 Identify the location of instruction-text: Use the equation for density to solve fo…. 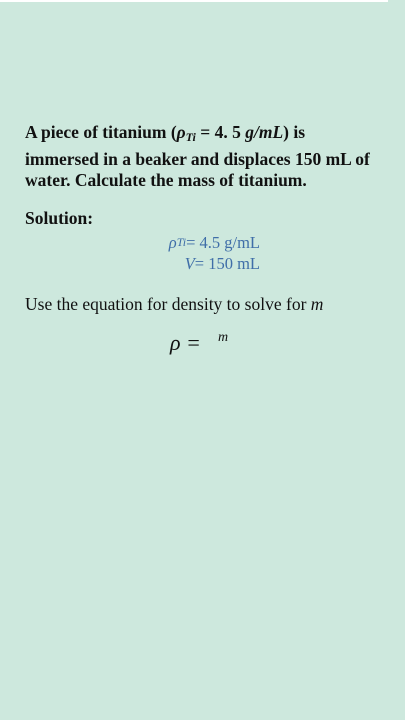
(174, 304).